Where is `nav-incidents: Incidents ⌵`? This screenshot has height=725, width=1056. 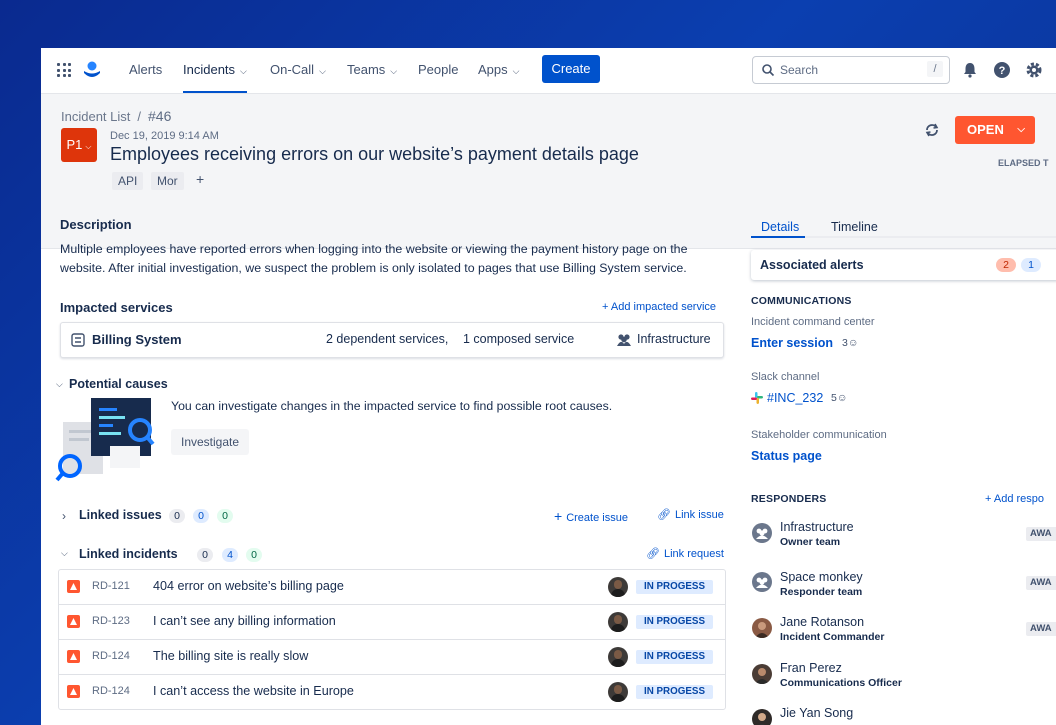 nav-incidents: Incidents ⌵ is located at coordinates (215, 70).